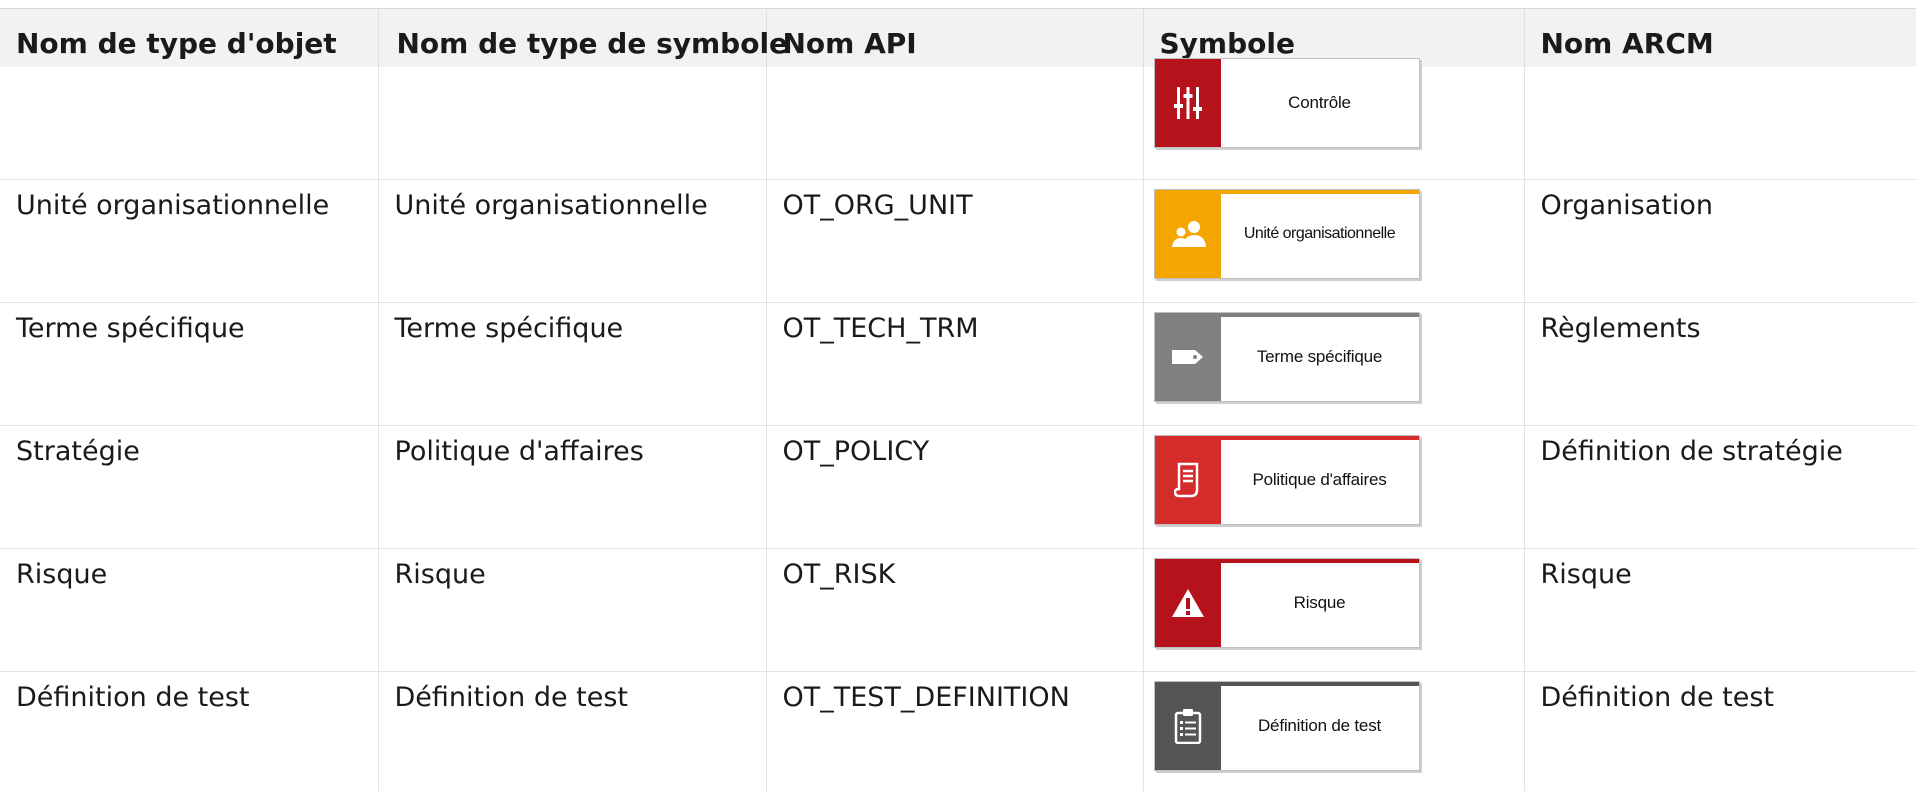 This screenshot has height=791, width=1916. I want to click on cell-object-type: Stratégie, so click(189, 487).